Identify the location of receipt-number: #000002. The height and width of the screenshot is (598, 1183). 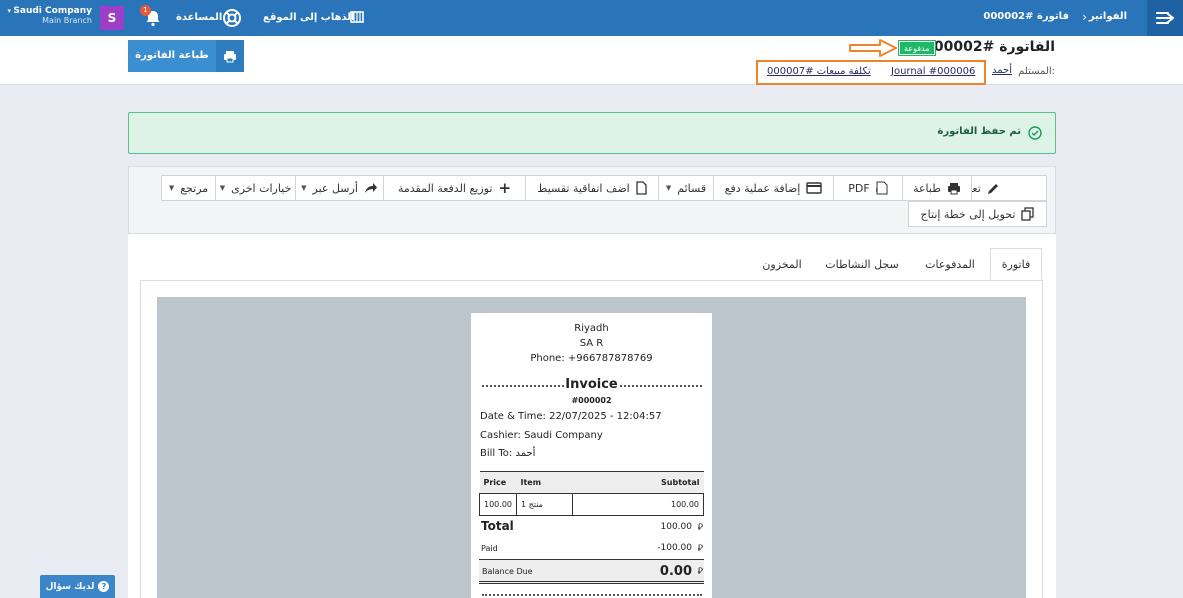
(591, 400).